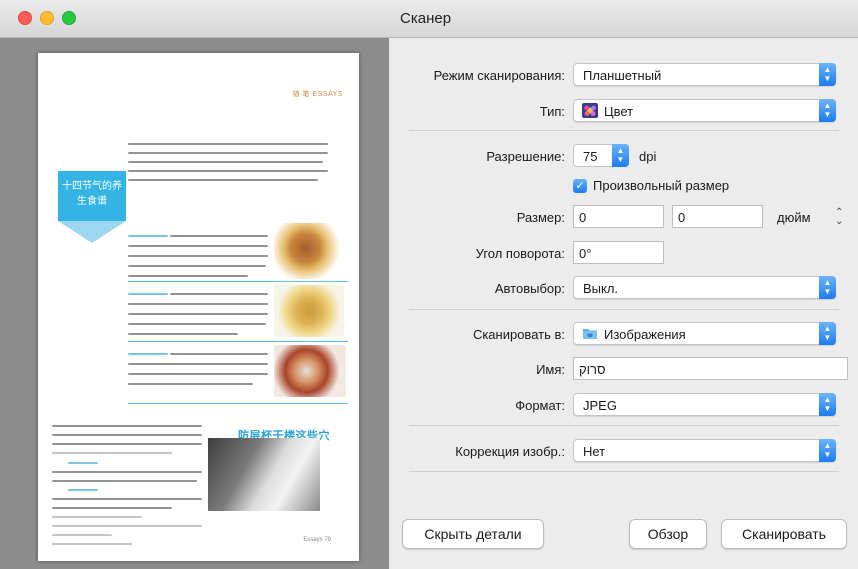 Image resolution: width=858 pixels, height=569 pixels. What do you see at coordinates (592, 369) in the screenshot?
I see `name-value: סרוק` at bounding box center [592, 369].